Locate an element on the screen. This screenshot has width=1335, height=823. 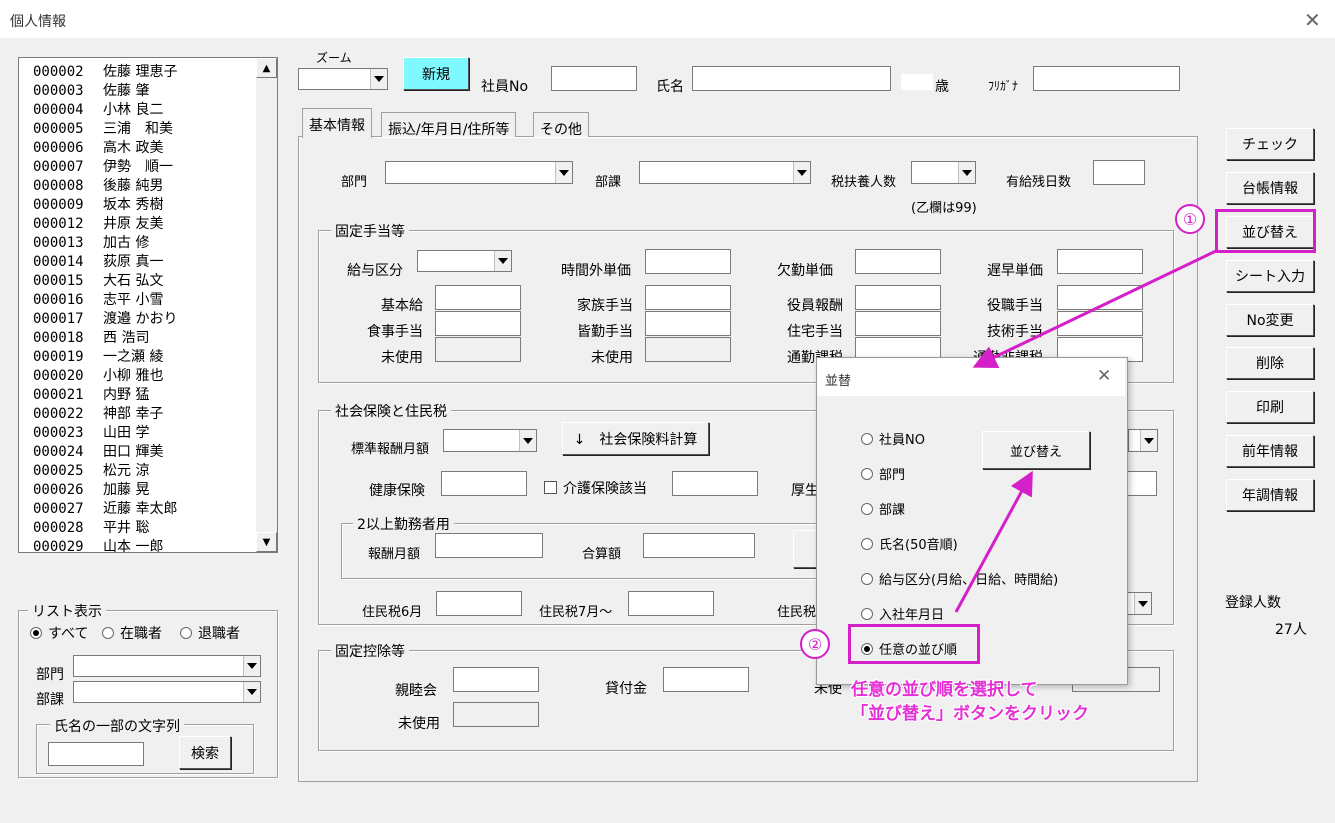
annotation-line1: 任意の並び順を選択して is located at coordinates (944, 690).